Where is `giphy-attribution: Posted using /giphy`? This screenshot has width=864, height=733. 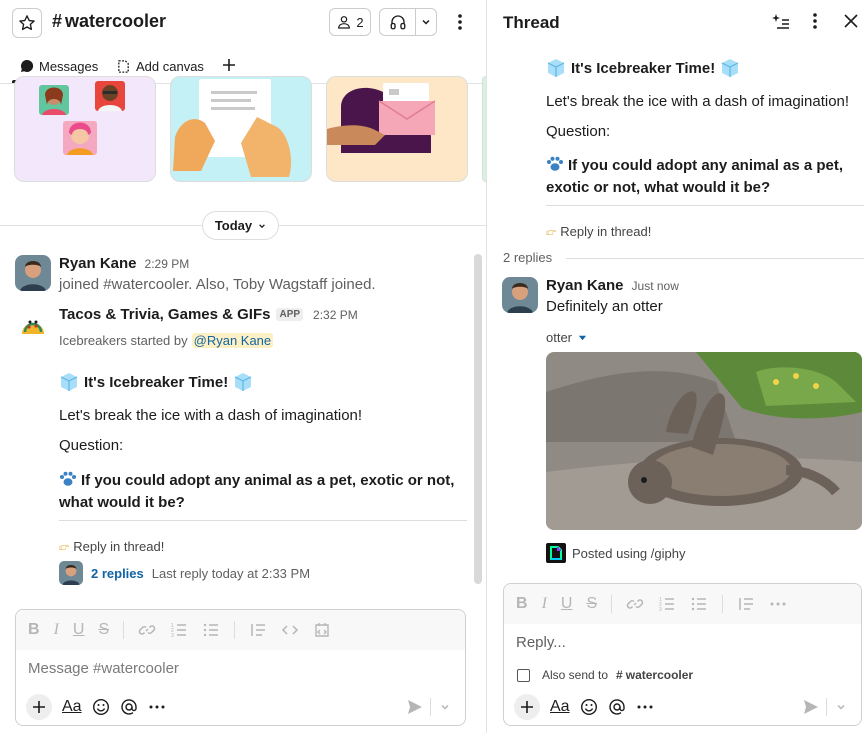 giphy-attribution: Posted using /giphy is located at coordinates (615, 553).